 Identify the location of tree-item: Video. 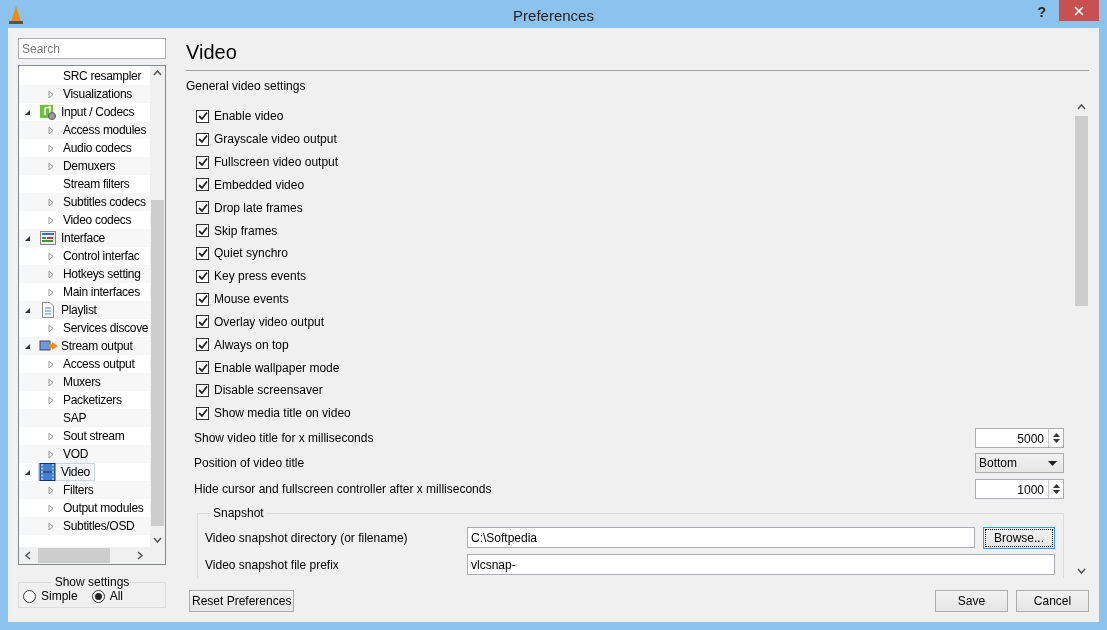
(66, 472).